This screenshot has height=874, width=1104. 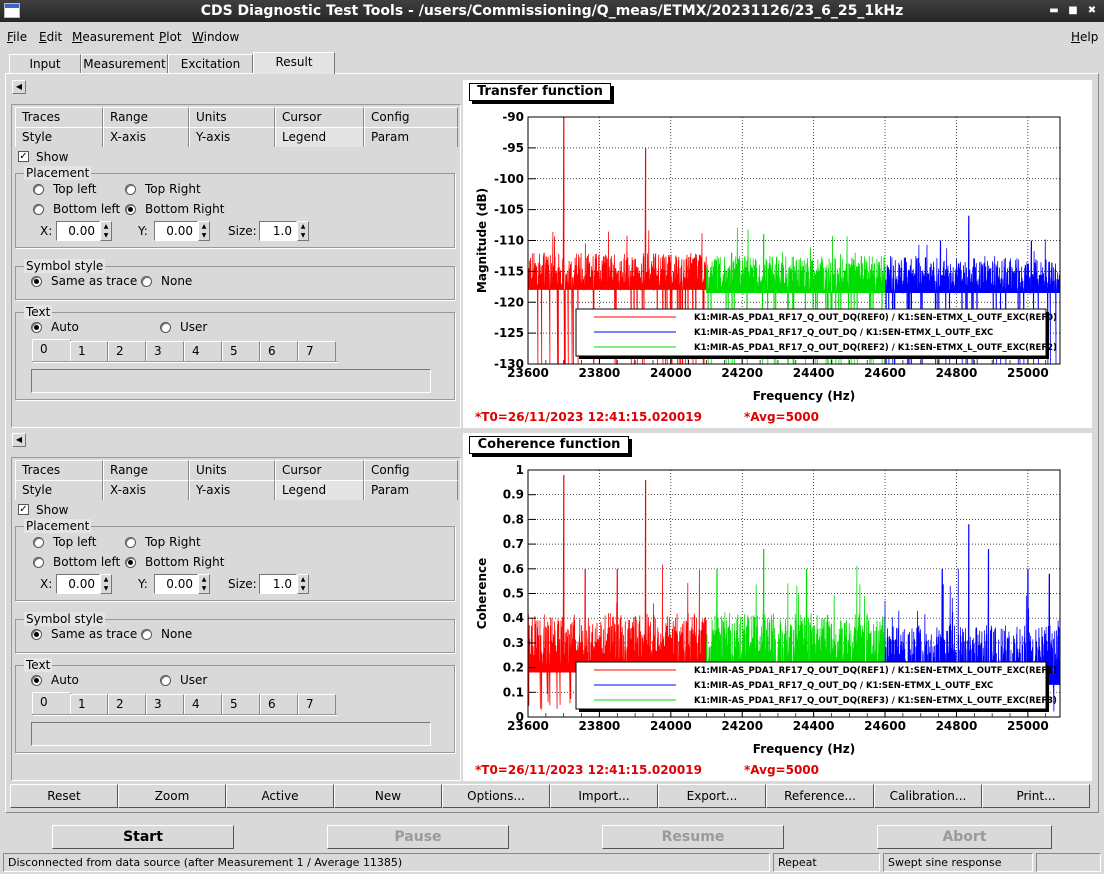 What do you see at coordinates (693, 837) in the screenshot?
I see `resume-button: Resume` at bounding box center [693, 837].